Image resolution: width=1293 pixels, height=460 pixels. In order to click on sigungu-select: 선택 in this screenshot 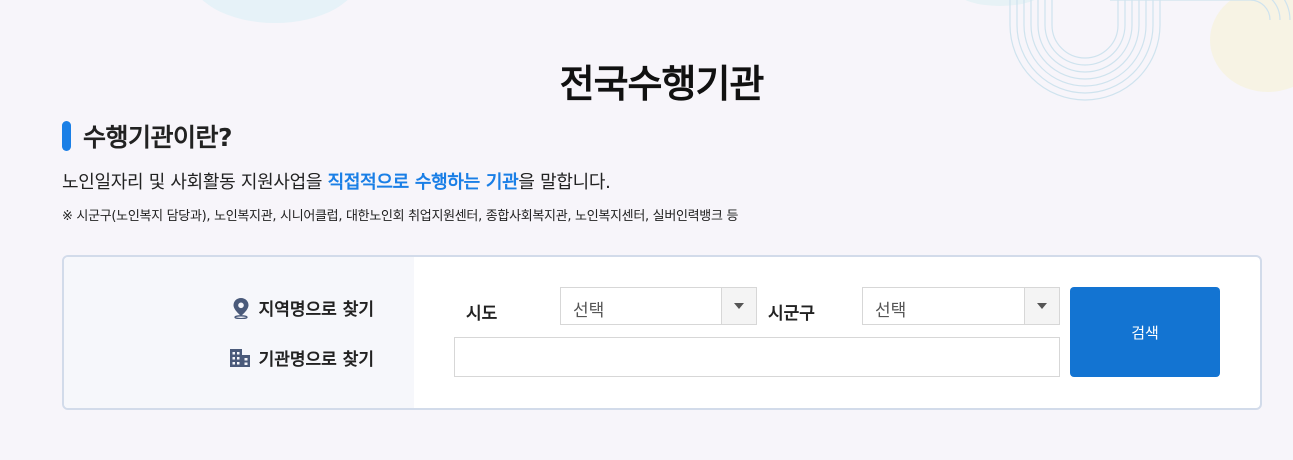, I will do `click(961, 306)`.